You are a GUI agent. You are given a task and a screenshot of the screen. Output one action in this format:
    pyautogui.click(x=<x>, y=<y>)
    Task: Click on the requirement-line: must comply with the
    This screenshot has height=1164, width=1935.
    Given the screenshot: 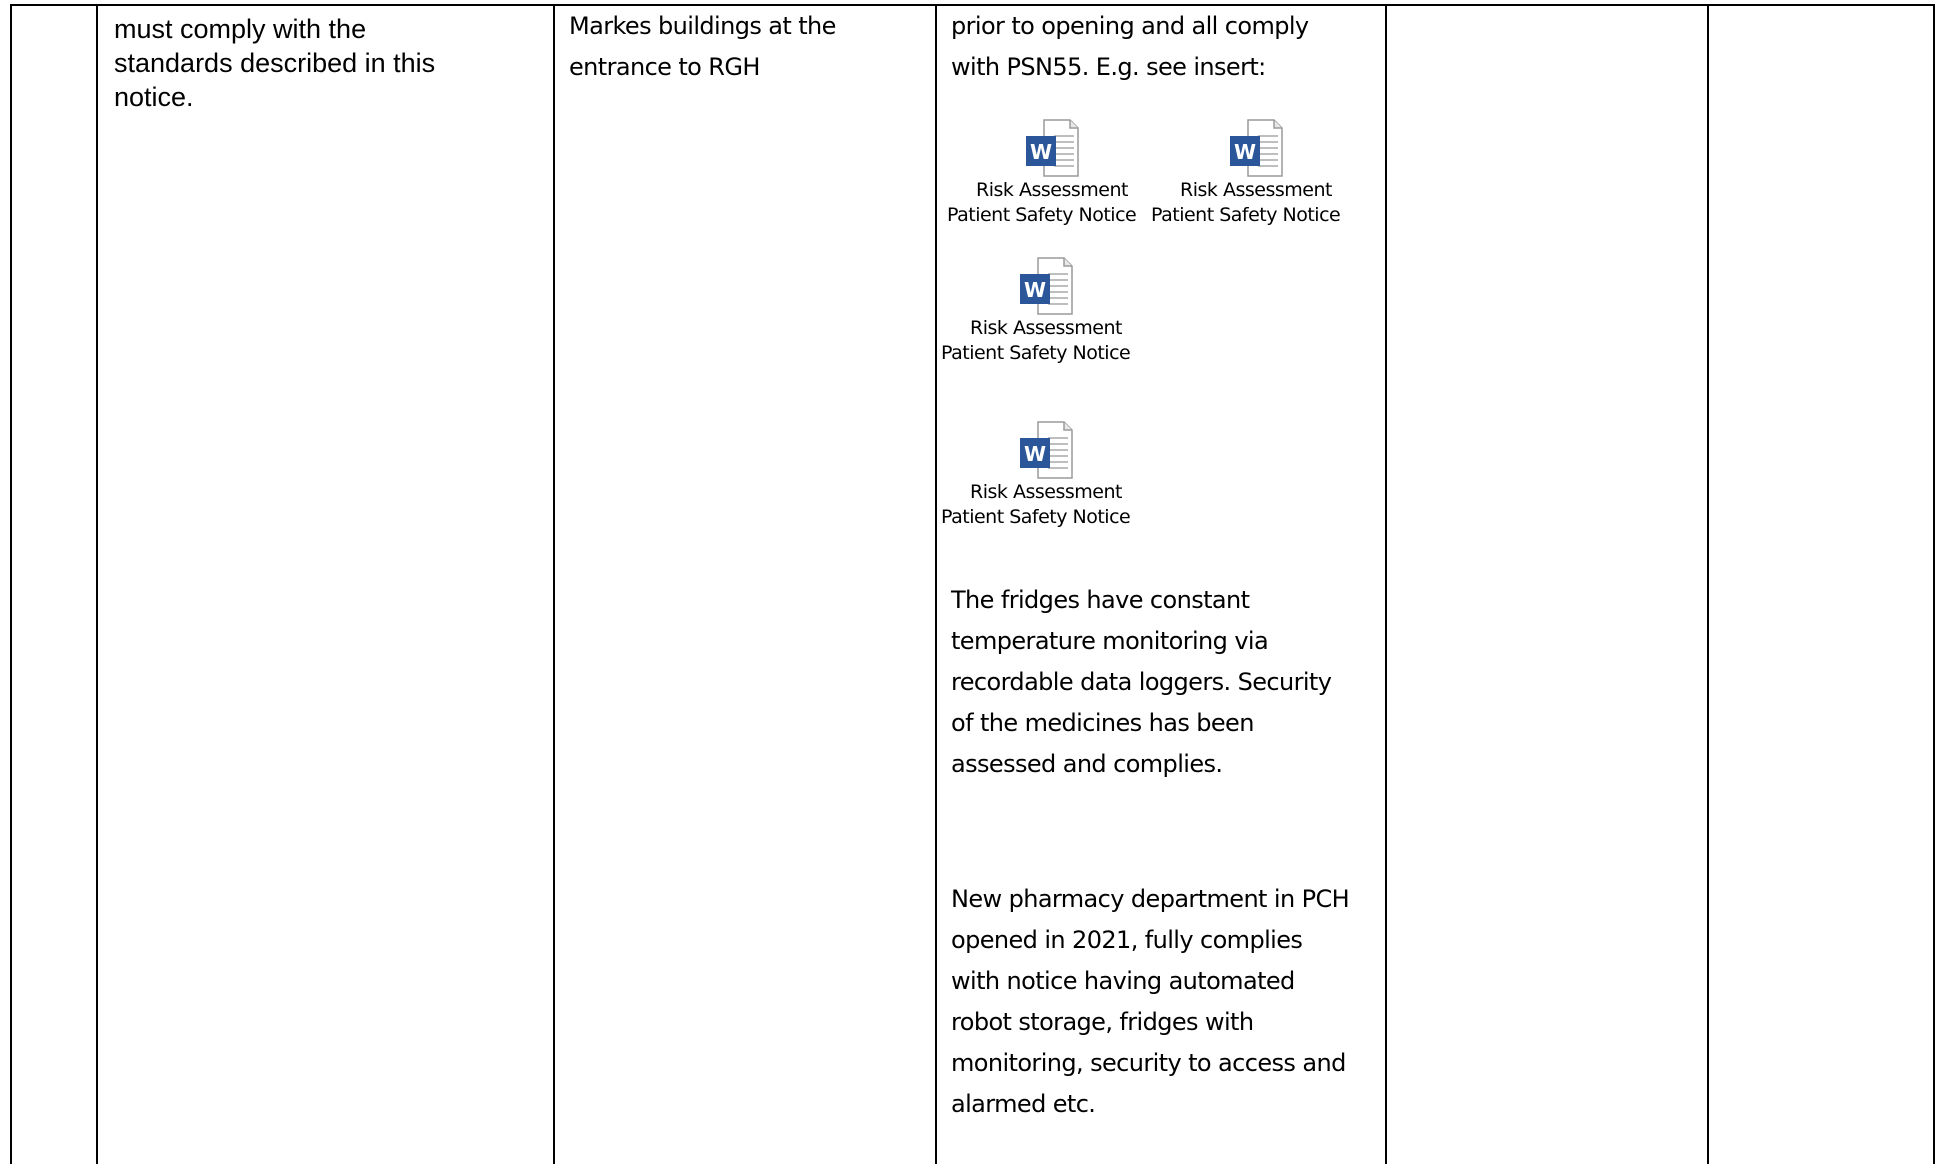 What is the action you would take?
    pyautogui.click(x=240, y=29)
    